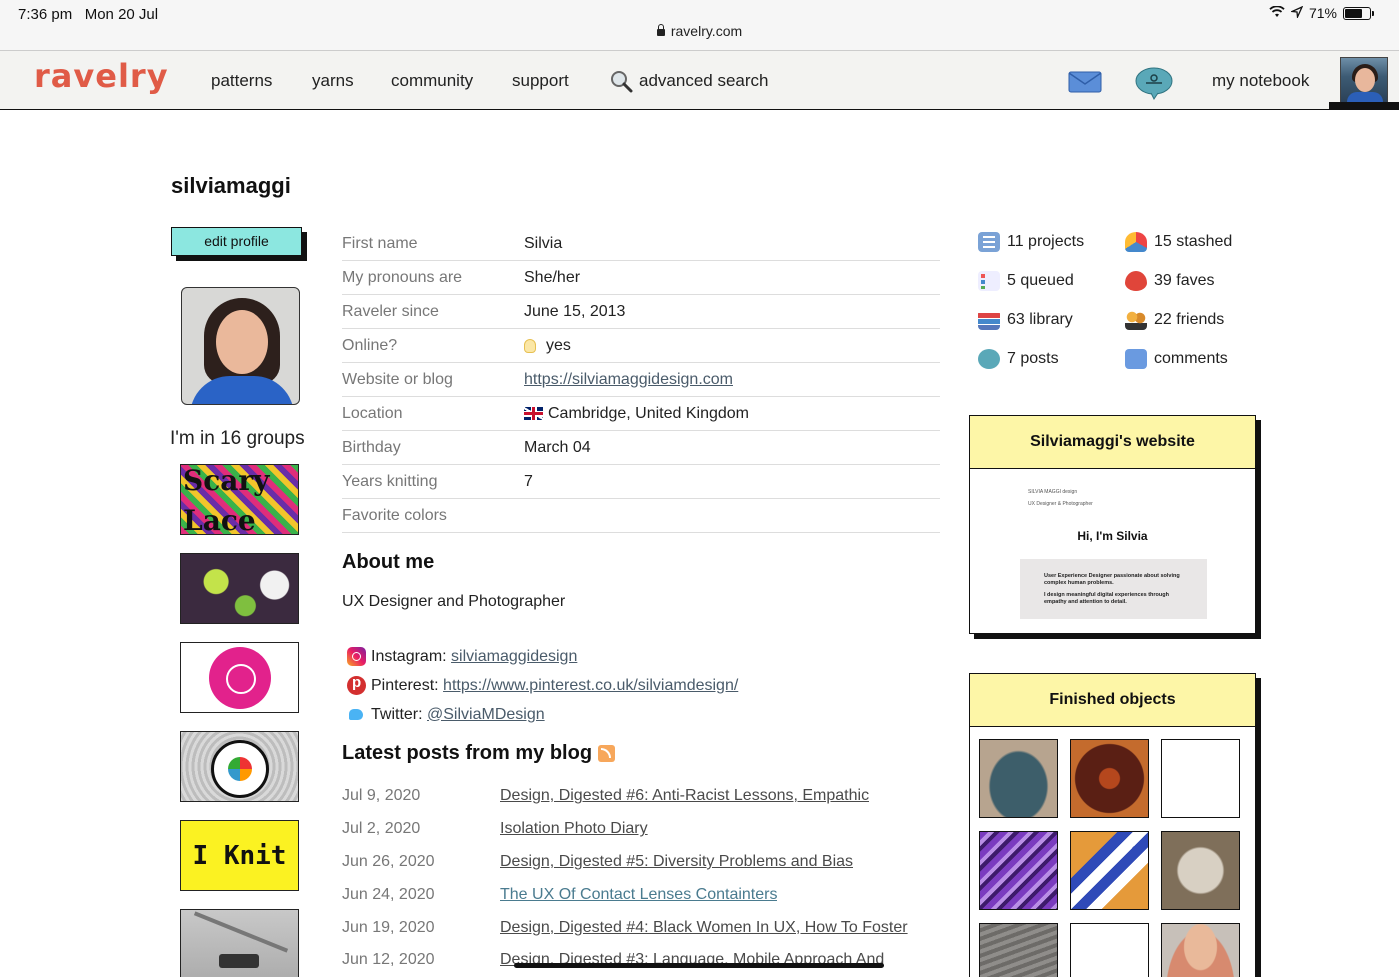 Image resolution: width=1399 pixels, height=977 pixels. What do you see at coordinates (660, 30) in the screenshot?
I see `lock-icon` at bounding box center [660, 30].